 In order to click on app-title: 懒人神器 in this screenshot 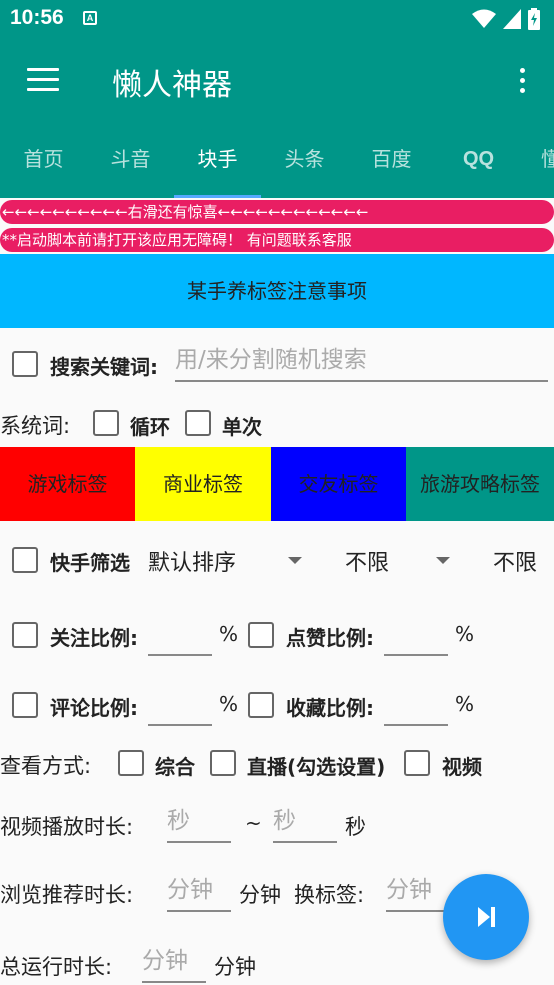, I will do `click(172, 85)`.